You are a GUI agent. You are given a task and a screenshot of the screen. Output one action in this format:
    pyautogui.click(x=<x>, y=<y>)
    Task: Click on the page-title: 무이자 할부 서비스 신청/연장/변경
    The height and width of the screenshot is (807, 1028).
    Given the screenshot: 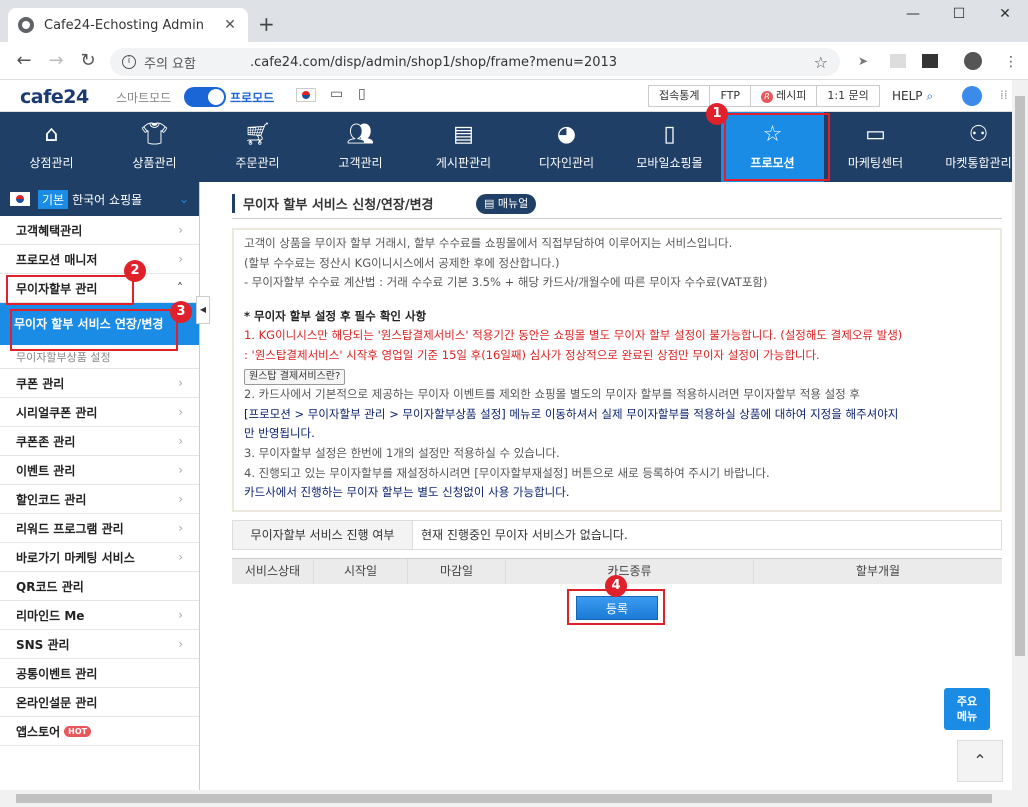 What is the action you would take?
    pyautogui.click(x=333, y=203)
    